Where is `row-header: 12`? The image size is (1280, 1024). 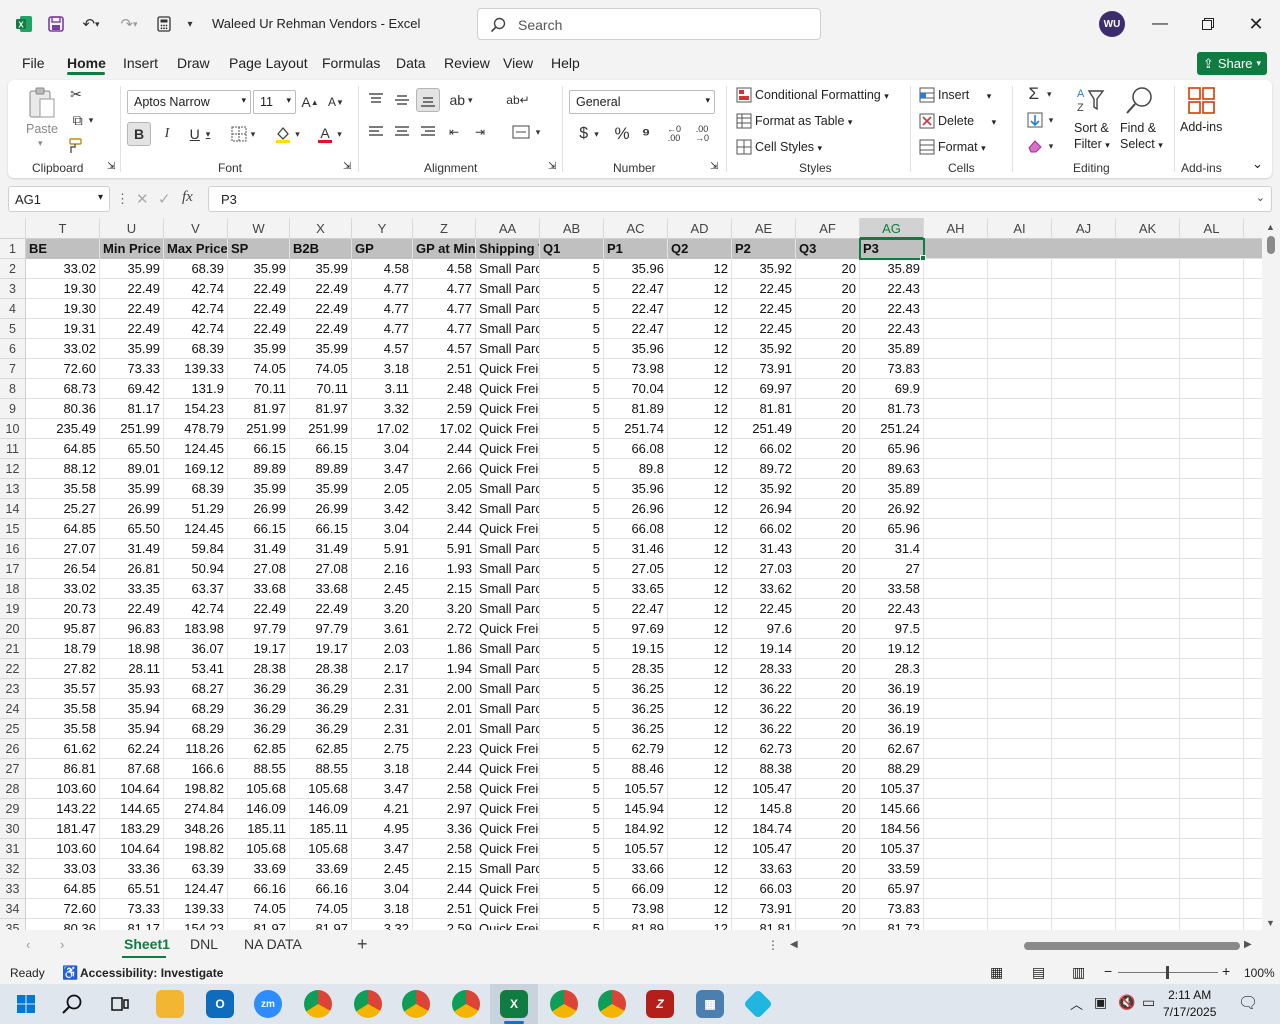
row-header: 12 is located at coordinates (13, 469).